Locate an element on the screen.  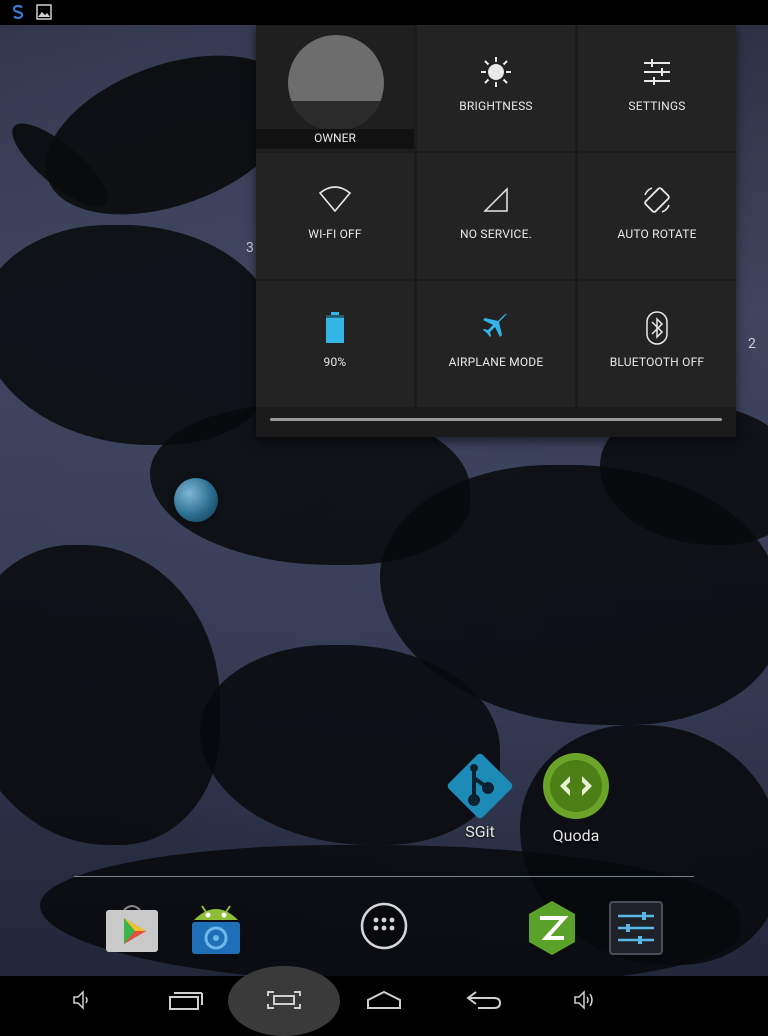
edge-page-number-left: 3 is located at coordinates (250, 248).